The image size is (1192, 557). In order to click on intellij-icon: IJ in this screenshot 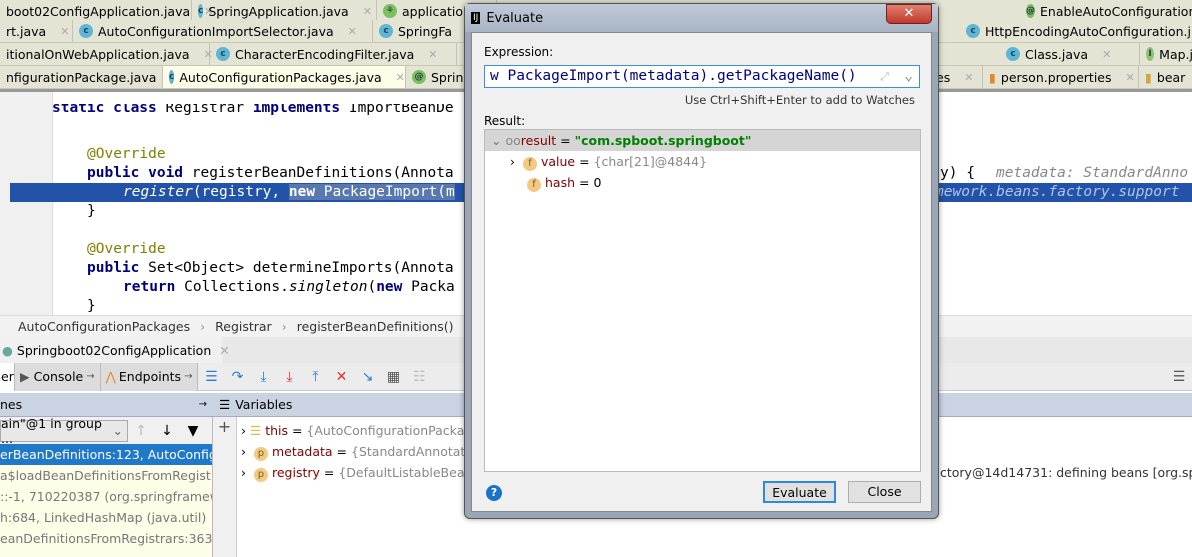, I will do `click(476, 18)`.